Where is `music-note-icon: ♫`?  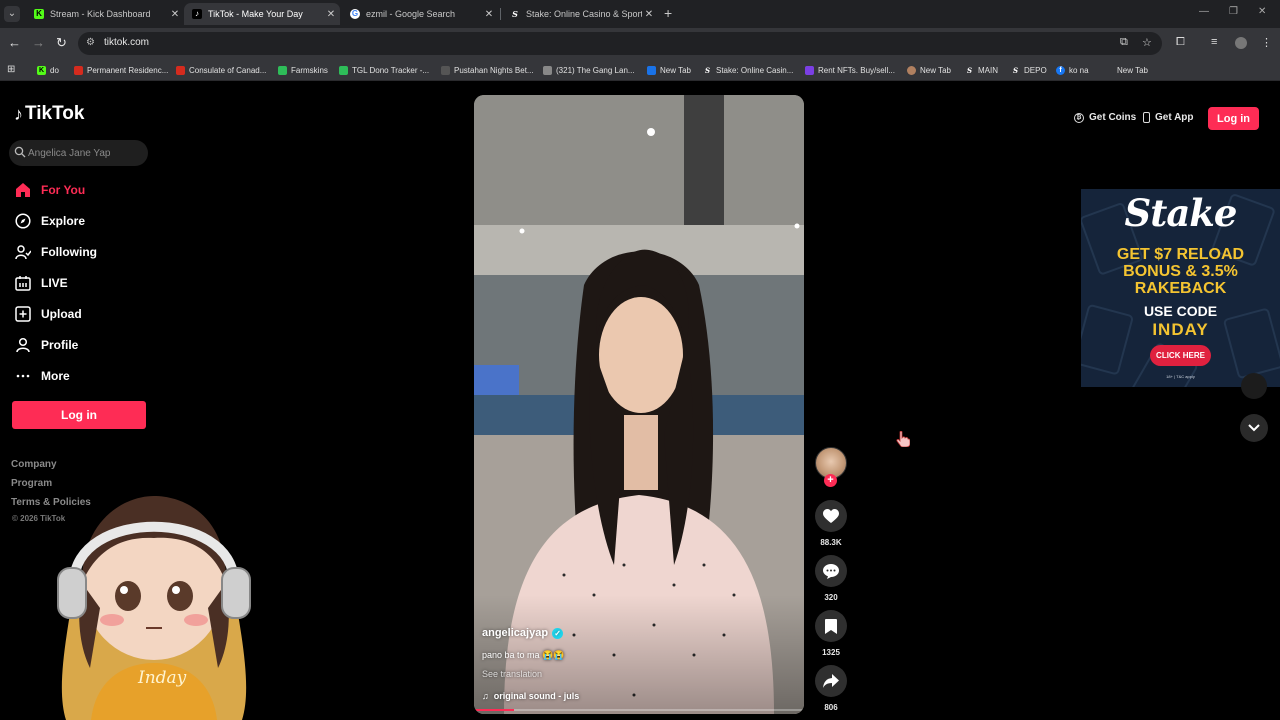 music-note-icon: ♫ is located at coordinates (485, 696).